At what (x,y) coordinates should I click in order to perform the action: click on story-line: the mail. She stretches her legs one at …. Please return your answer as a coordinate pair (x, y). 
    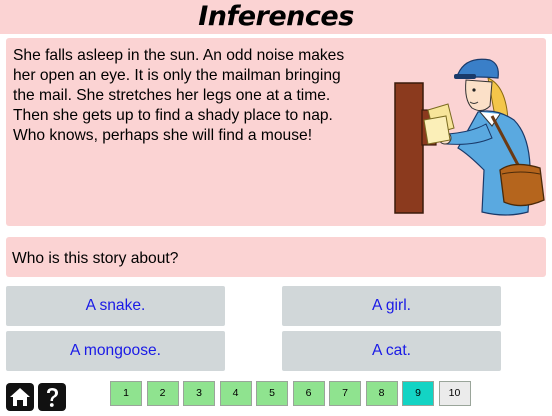
    Looking at the image, I should click on (172, 95).